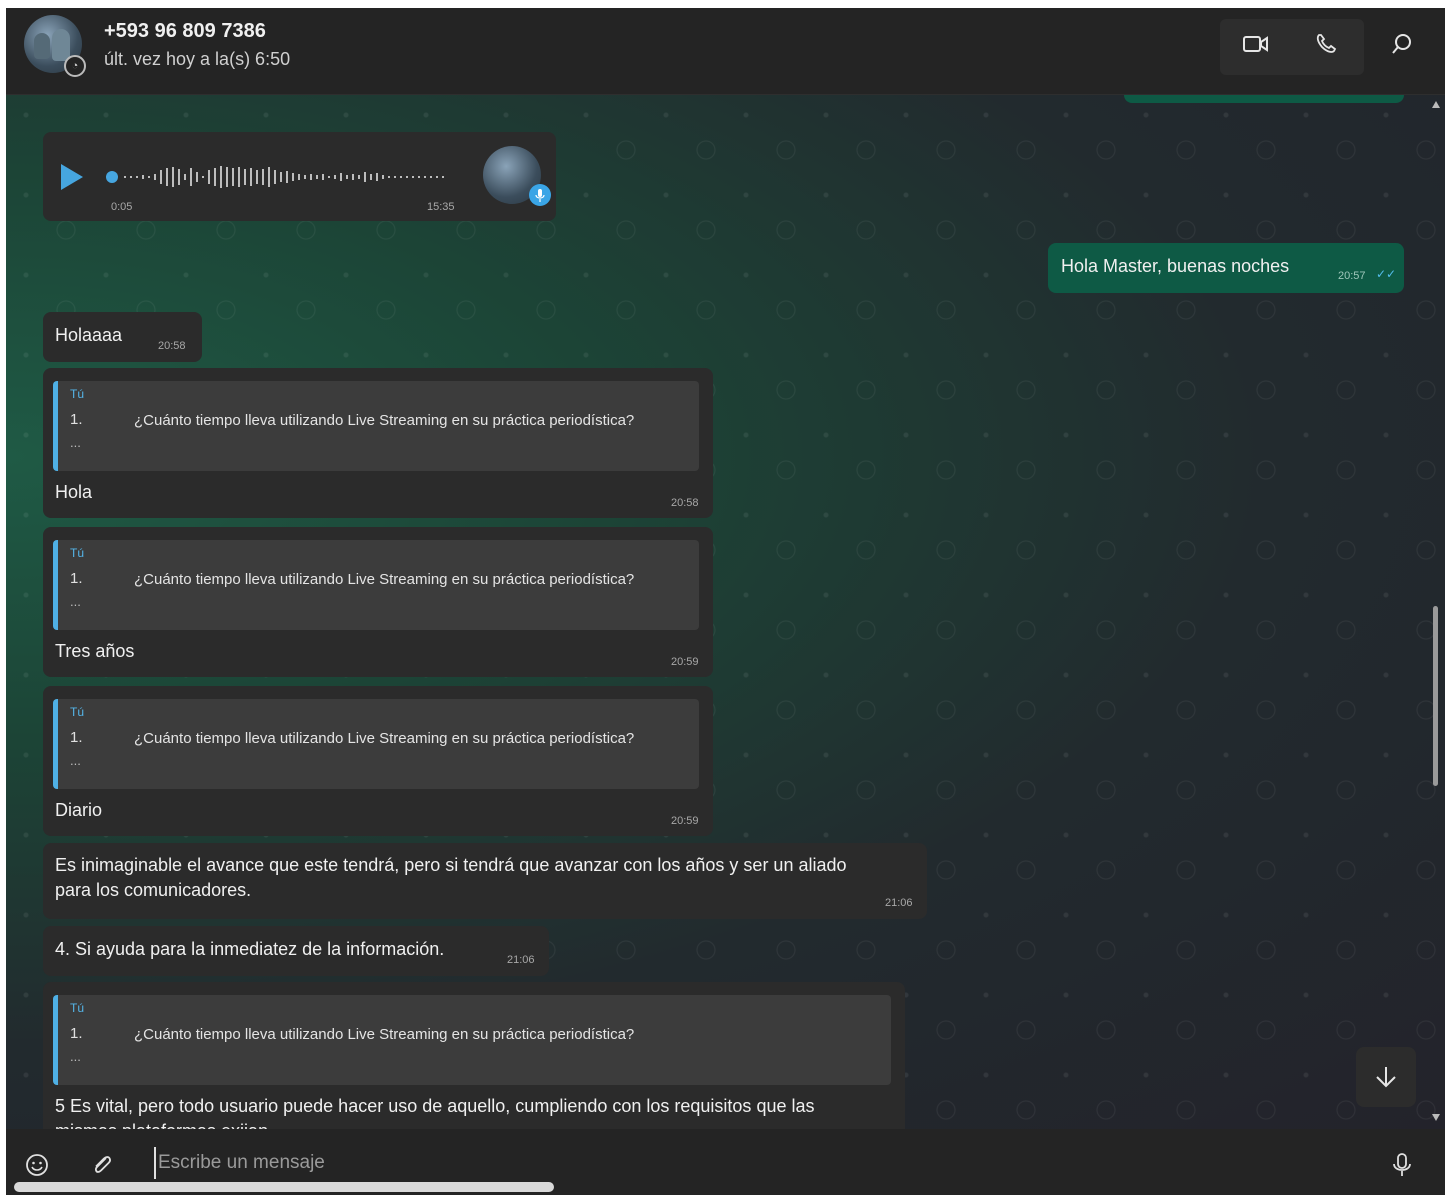 This screenshot has width=1451, height=1195. I want to click on arrow-down-icon, so click(1386, 1077).